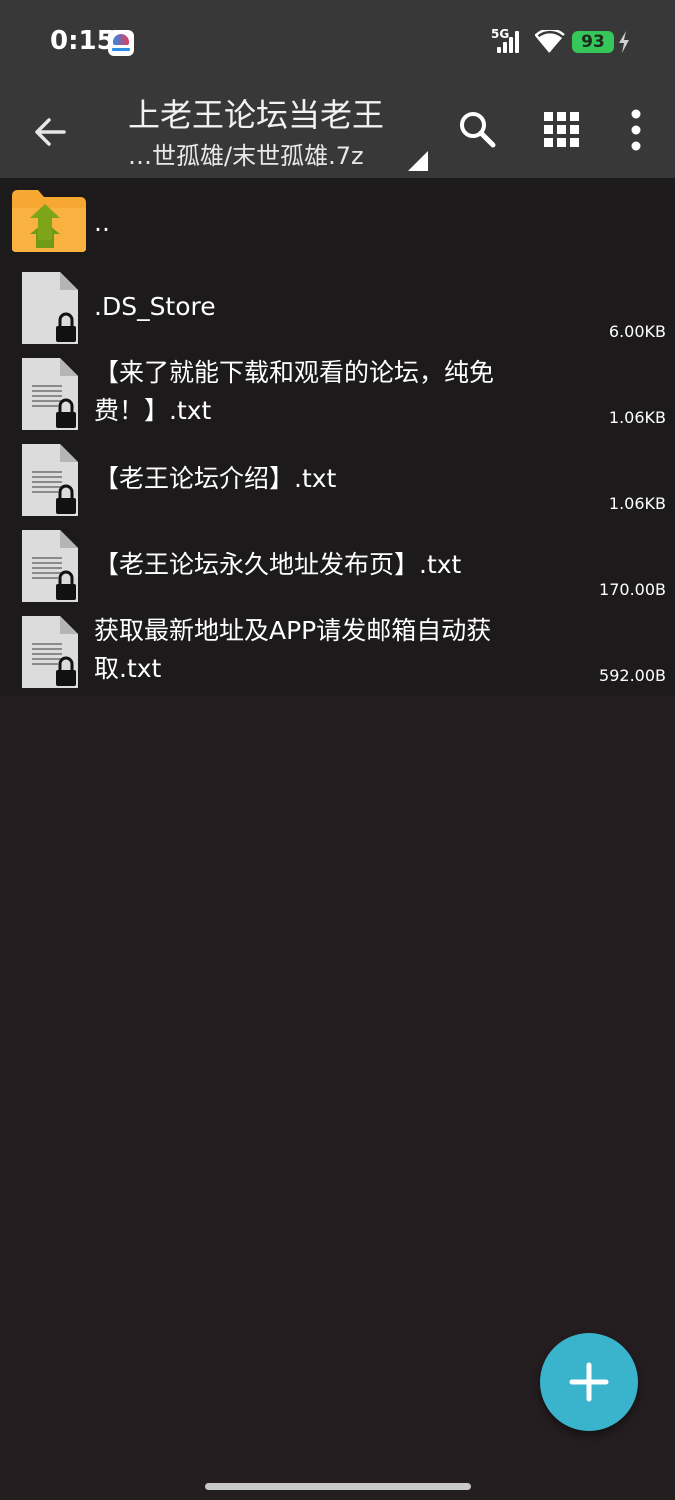  I want to click on back-arrow-icon, so click(50, 132).